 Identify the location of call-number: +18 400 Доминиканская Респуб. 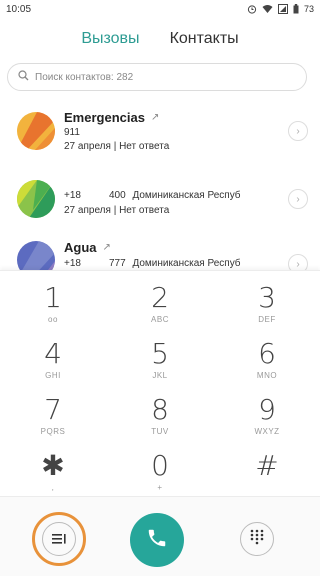
(152, 195).